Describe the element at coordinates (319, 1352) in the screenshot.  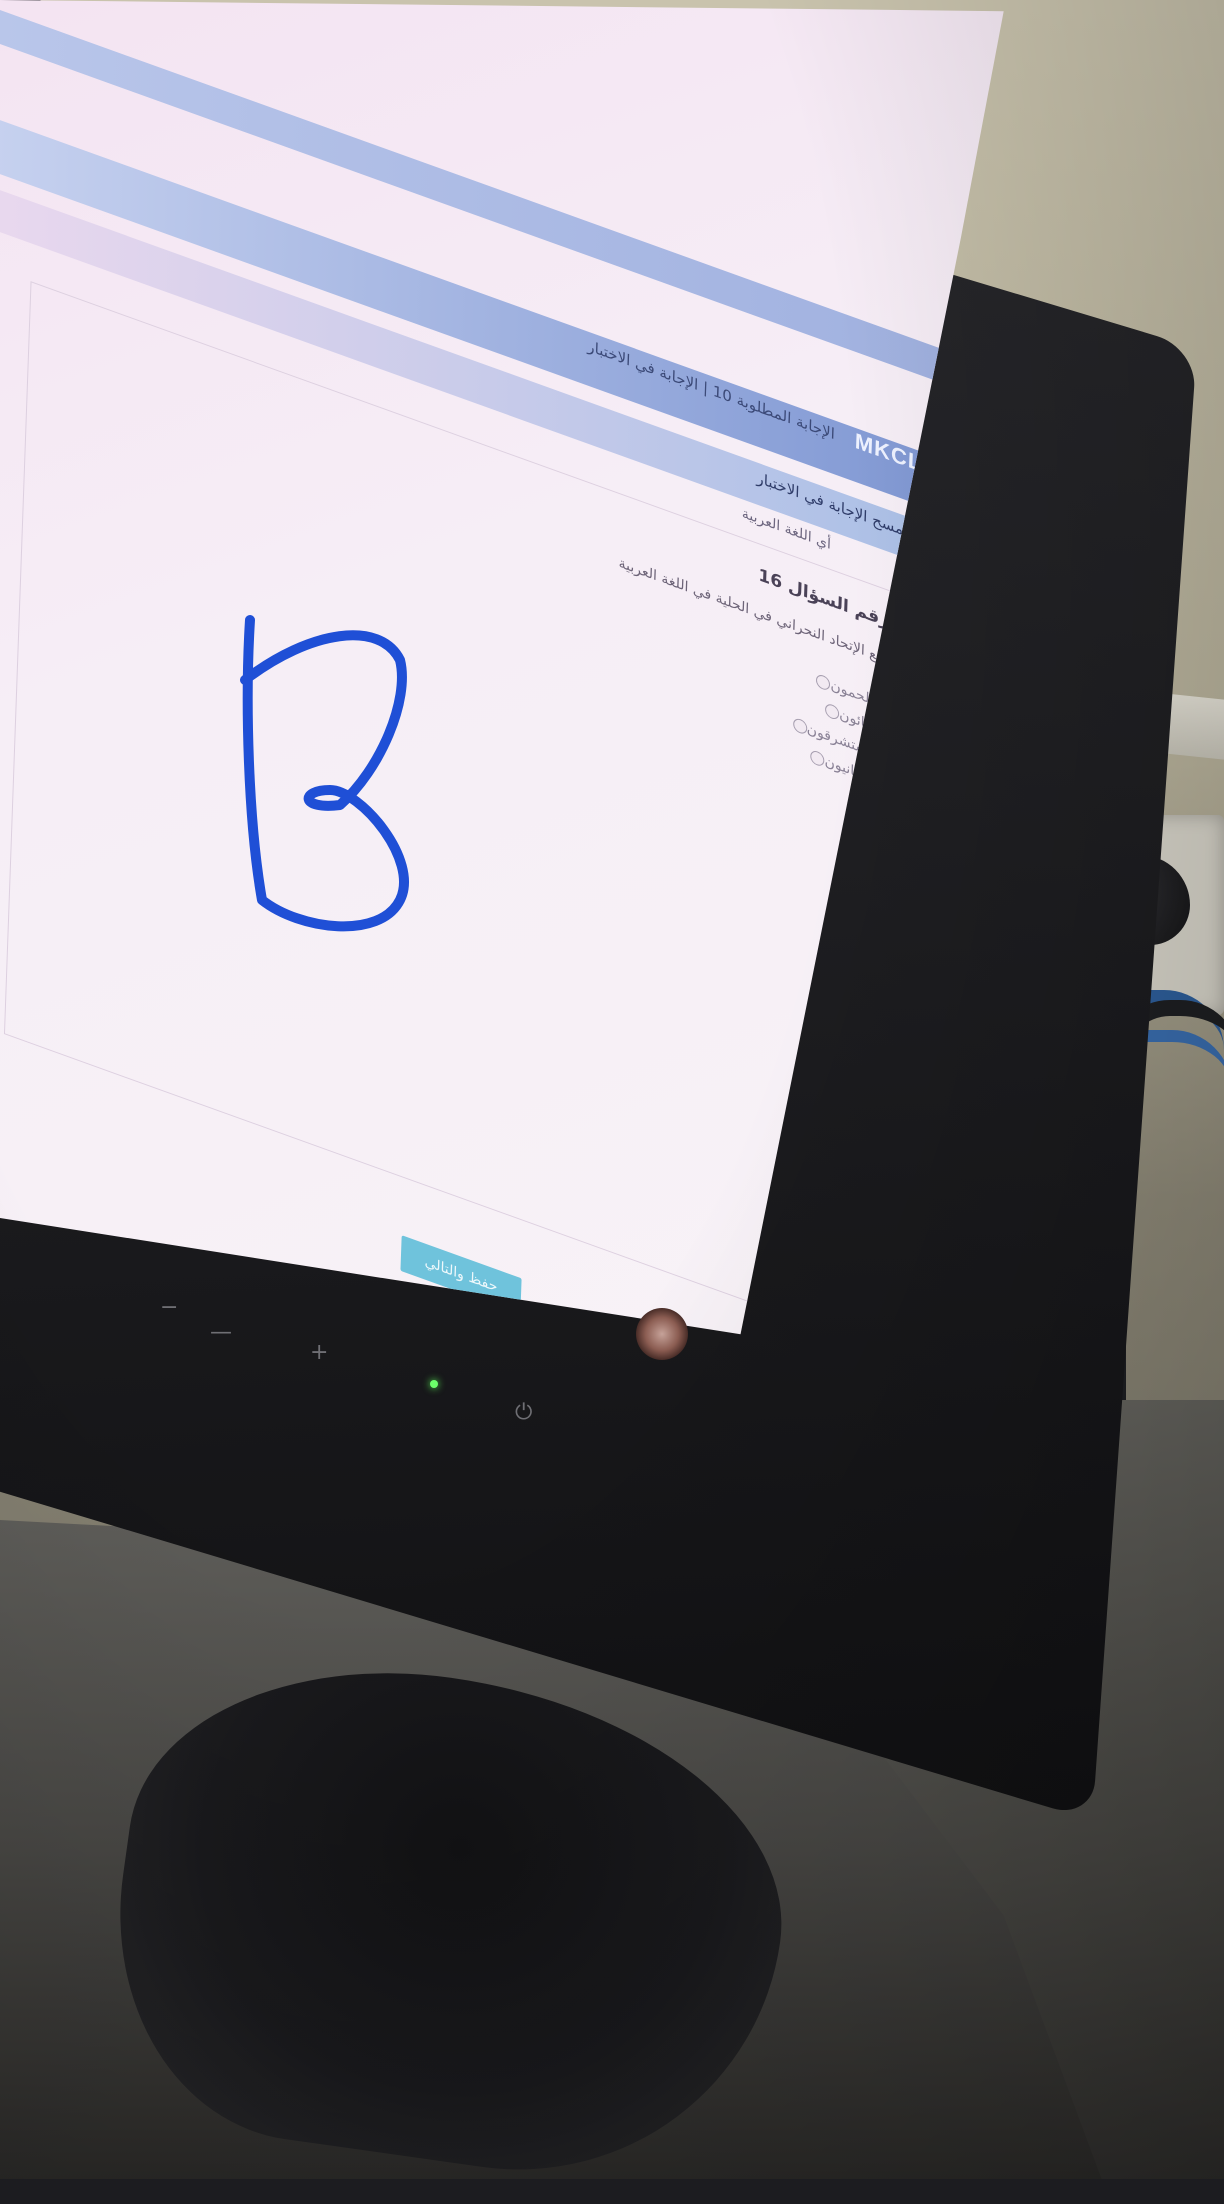
I see `plus-button: +` at that location.